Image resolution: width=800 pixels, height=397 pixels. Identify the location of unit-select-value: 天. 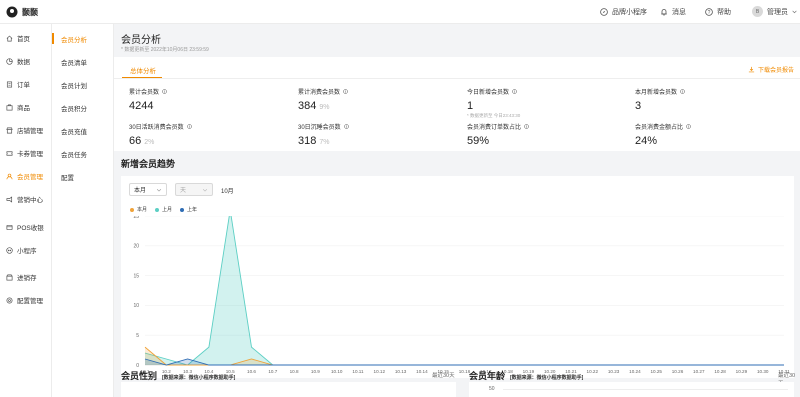
(183, 191).